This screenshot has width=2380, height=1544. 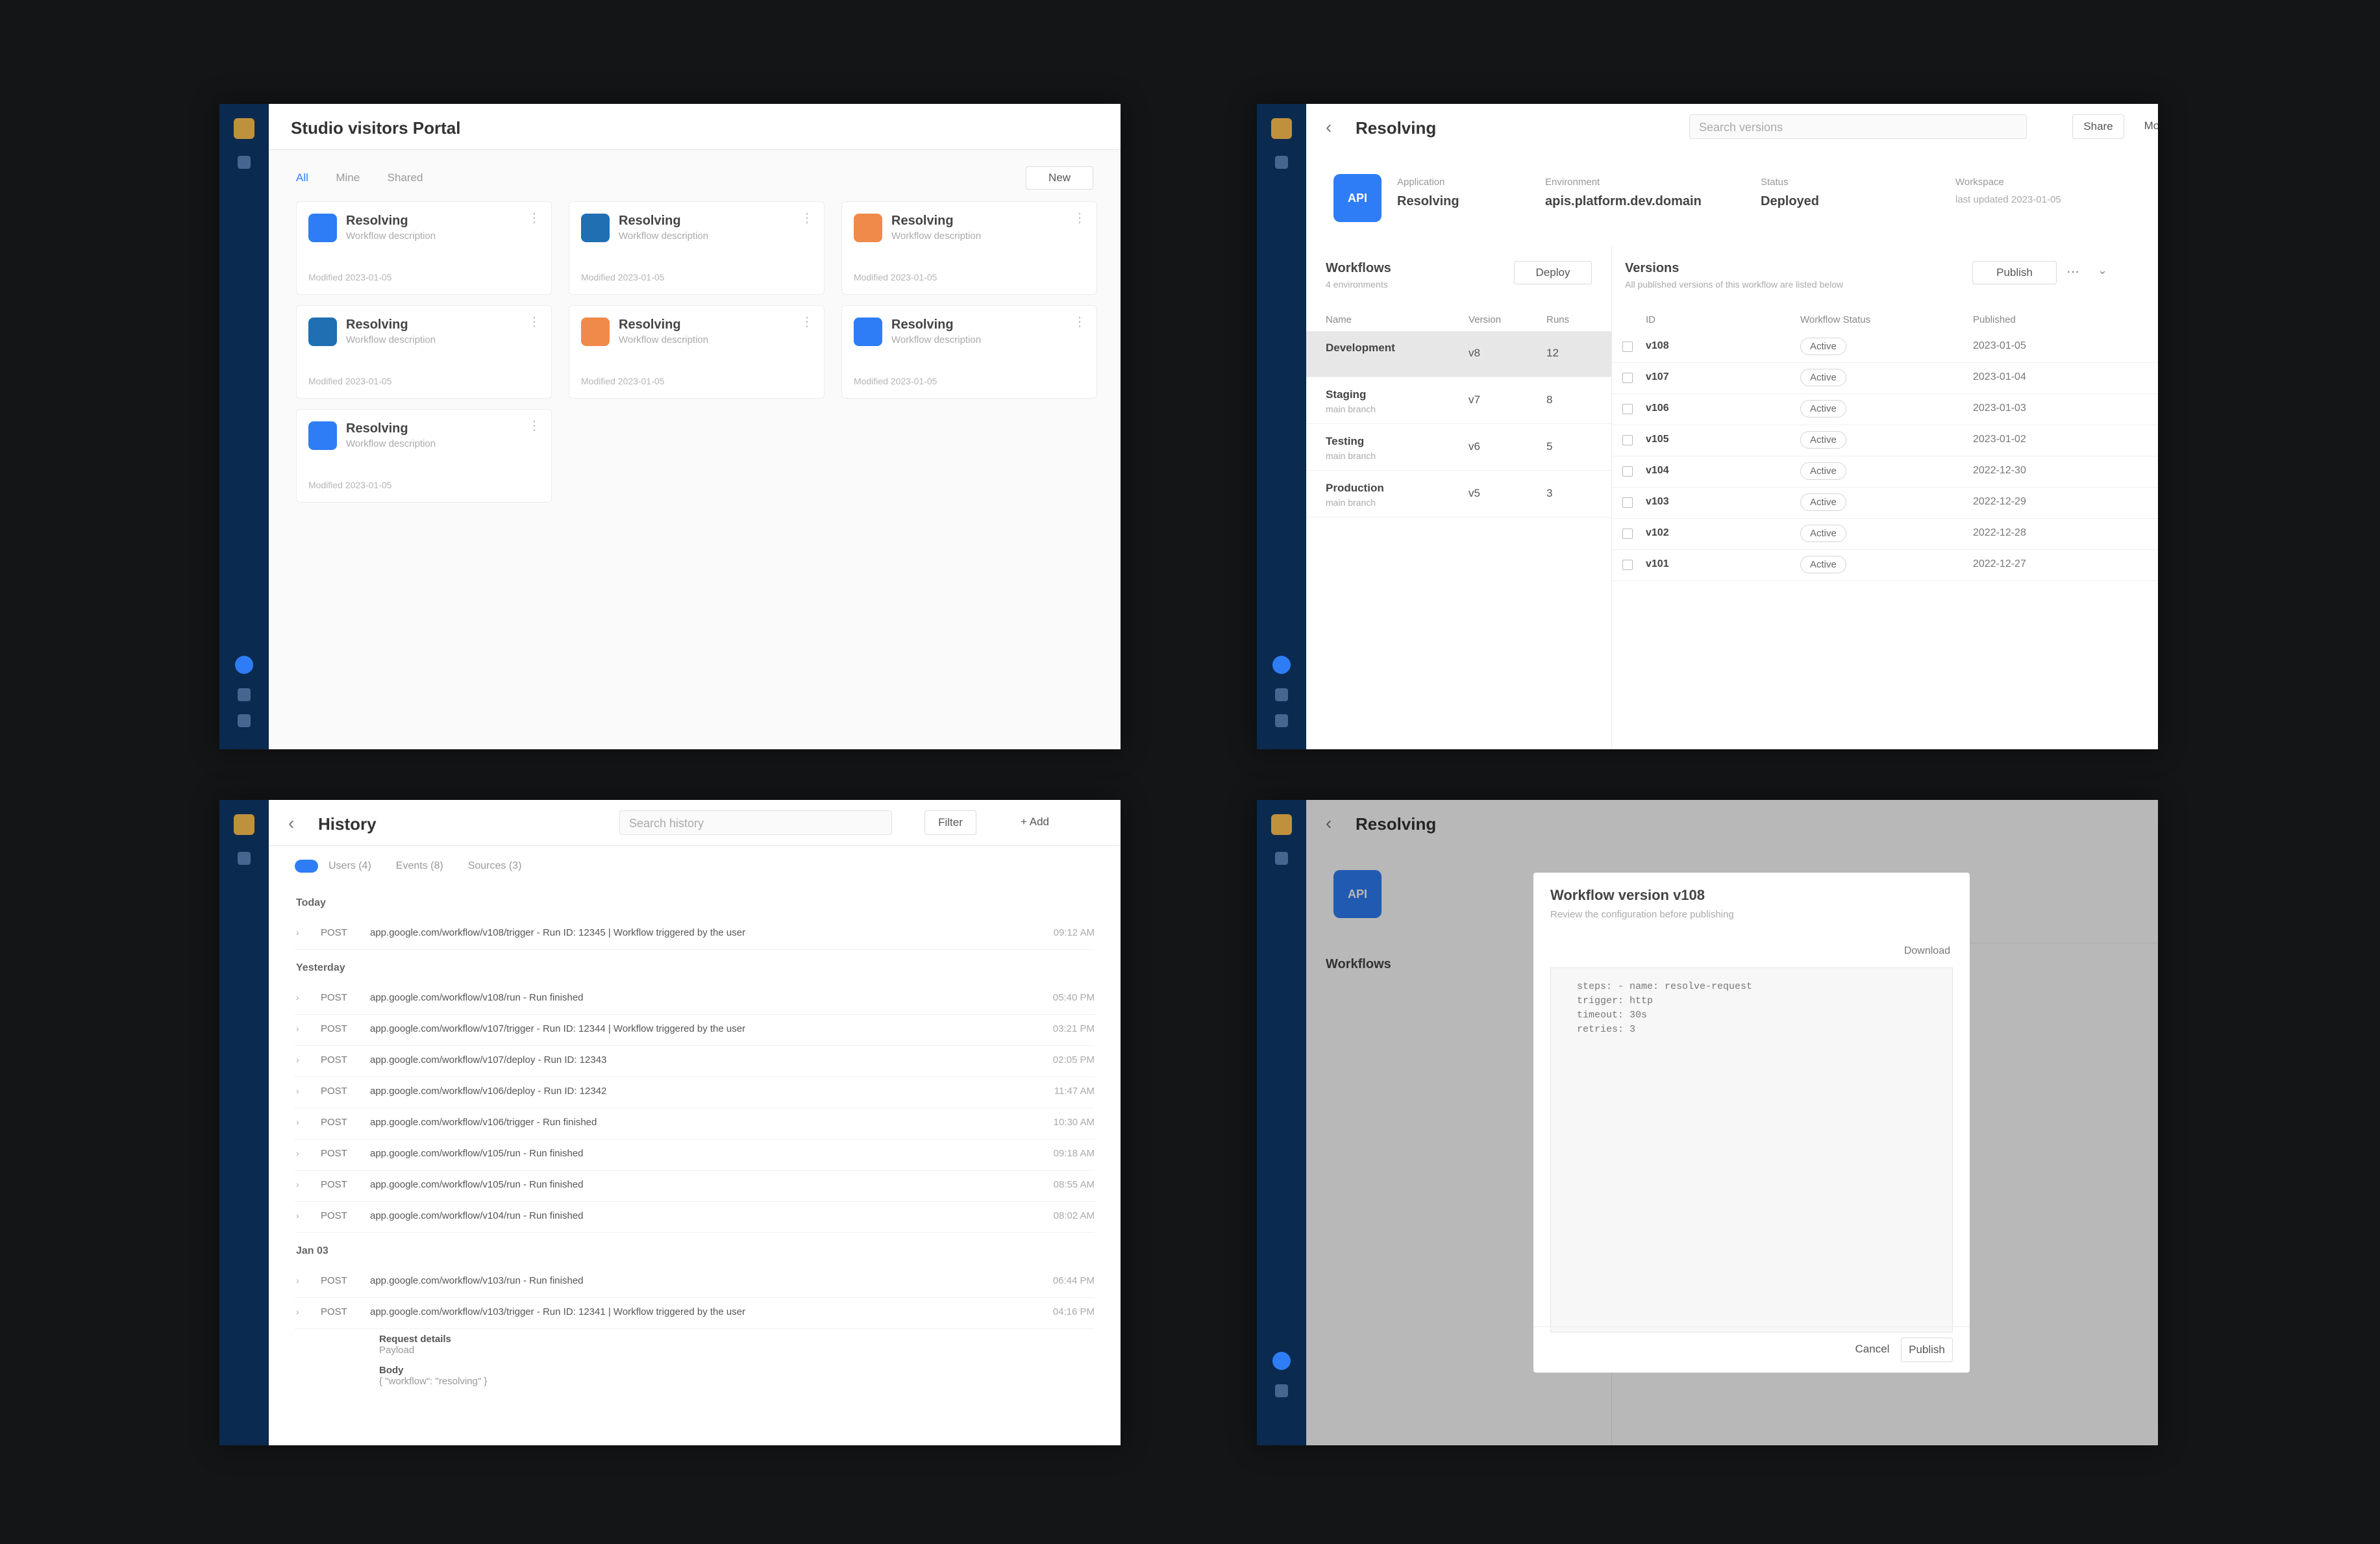 What do you see at coordinates (495, 865) in the screenshot?
I see `filter-sources: Sources (3)` at bounding box center [495, 865].